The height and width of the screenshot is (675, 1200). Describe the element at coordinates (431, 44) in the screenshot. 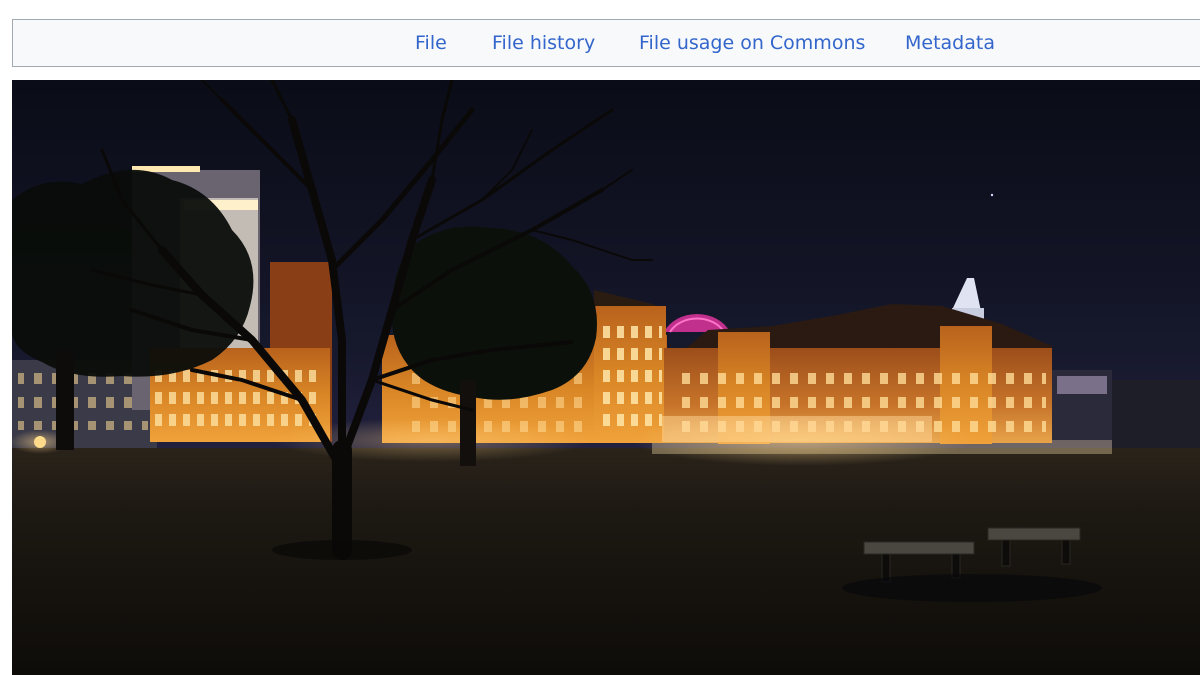

I see `tab-file: File` at that location.